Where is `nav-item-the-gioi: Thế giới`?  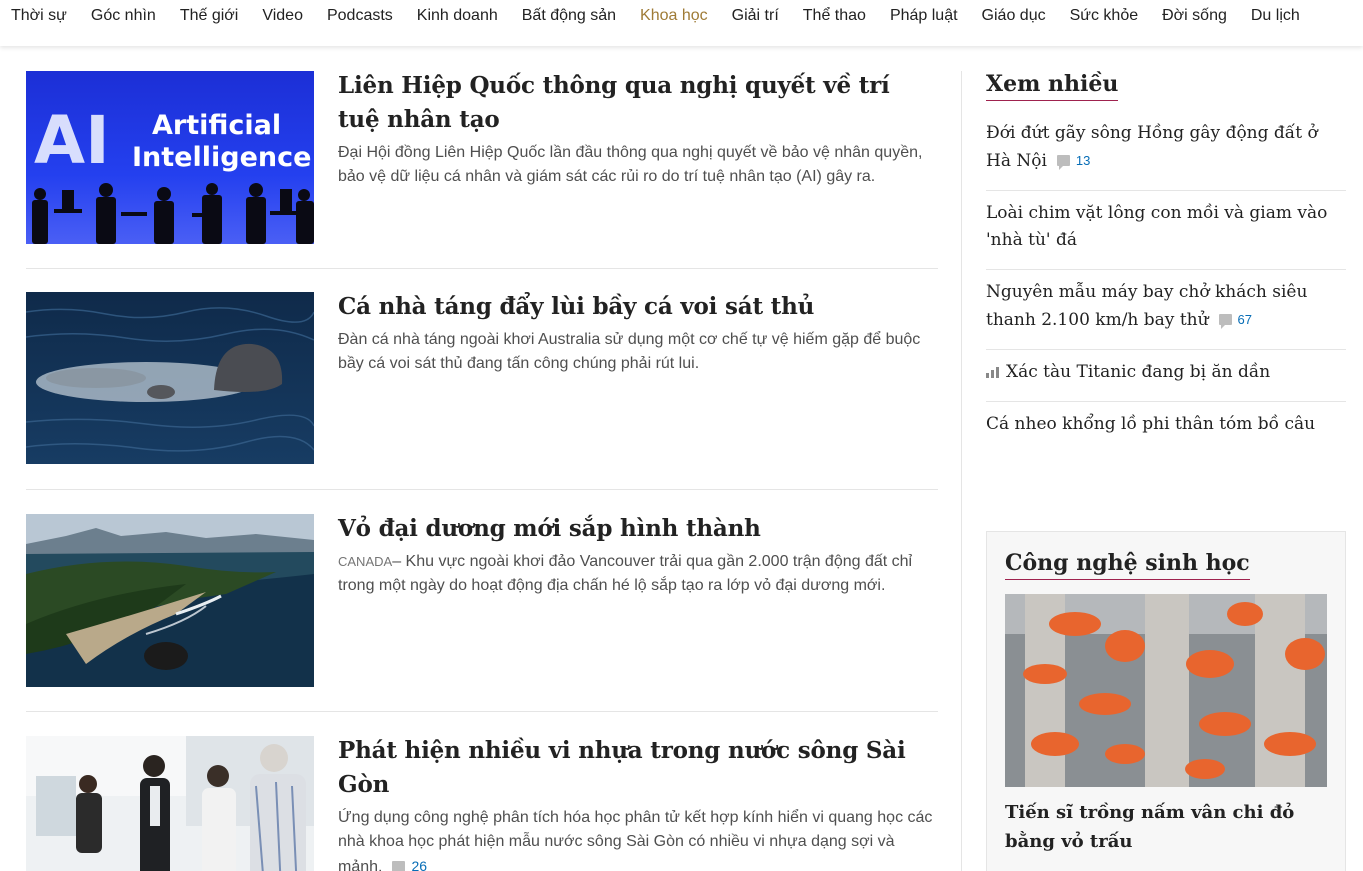 nav-item-the-gioi: Thế giới is located at coordinates (209, 16).